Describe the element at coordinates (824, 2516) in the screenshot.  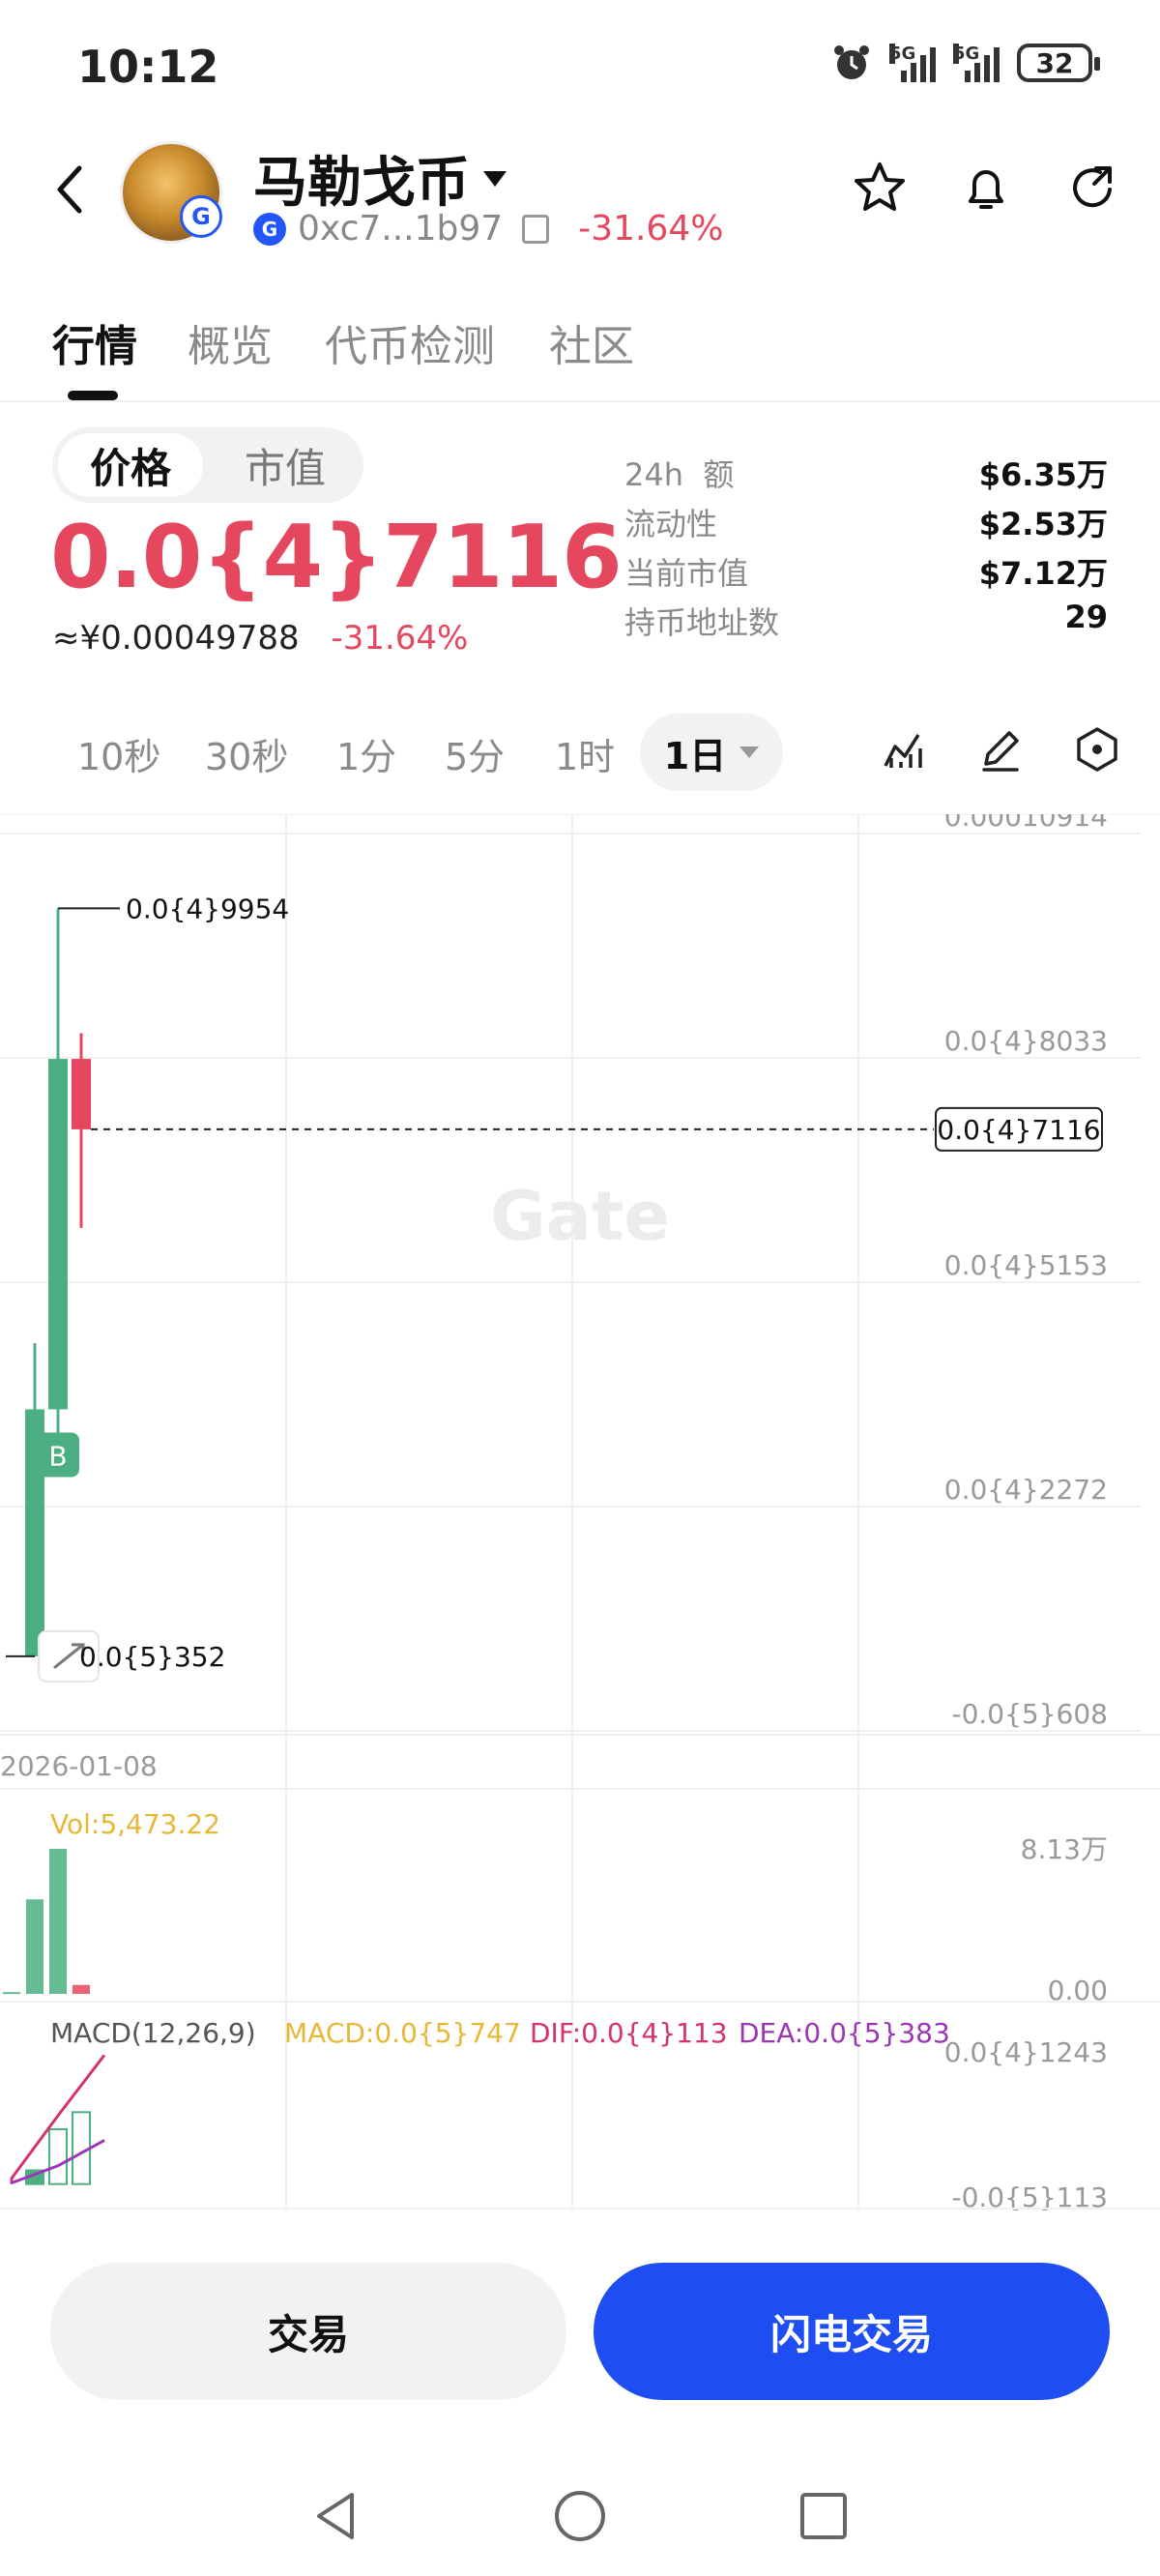
I see `nav-recents-icon` at that location.